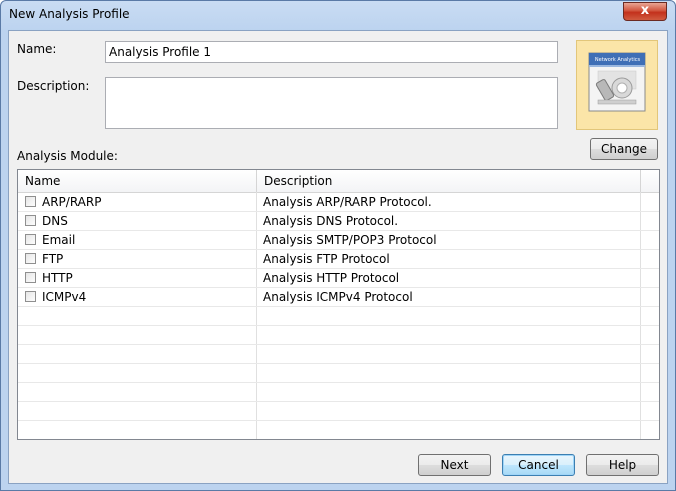  I want to click on image-caption: Network Analytics, so click(617, 60).